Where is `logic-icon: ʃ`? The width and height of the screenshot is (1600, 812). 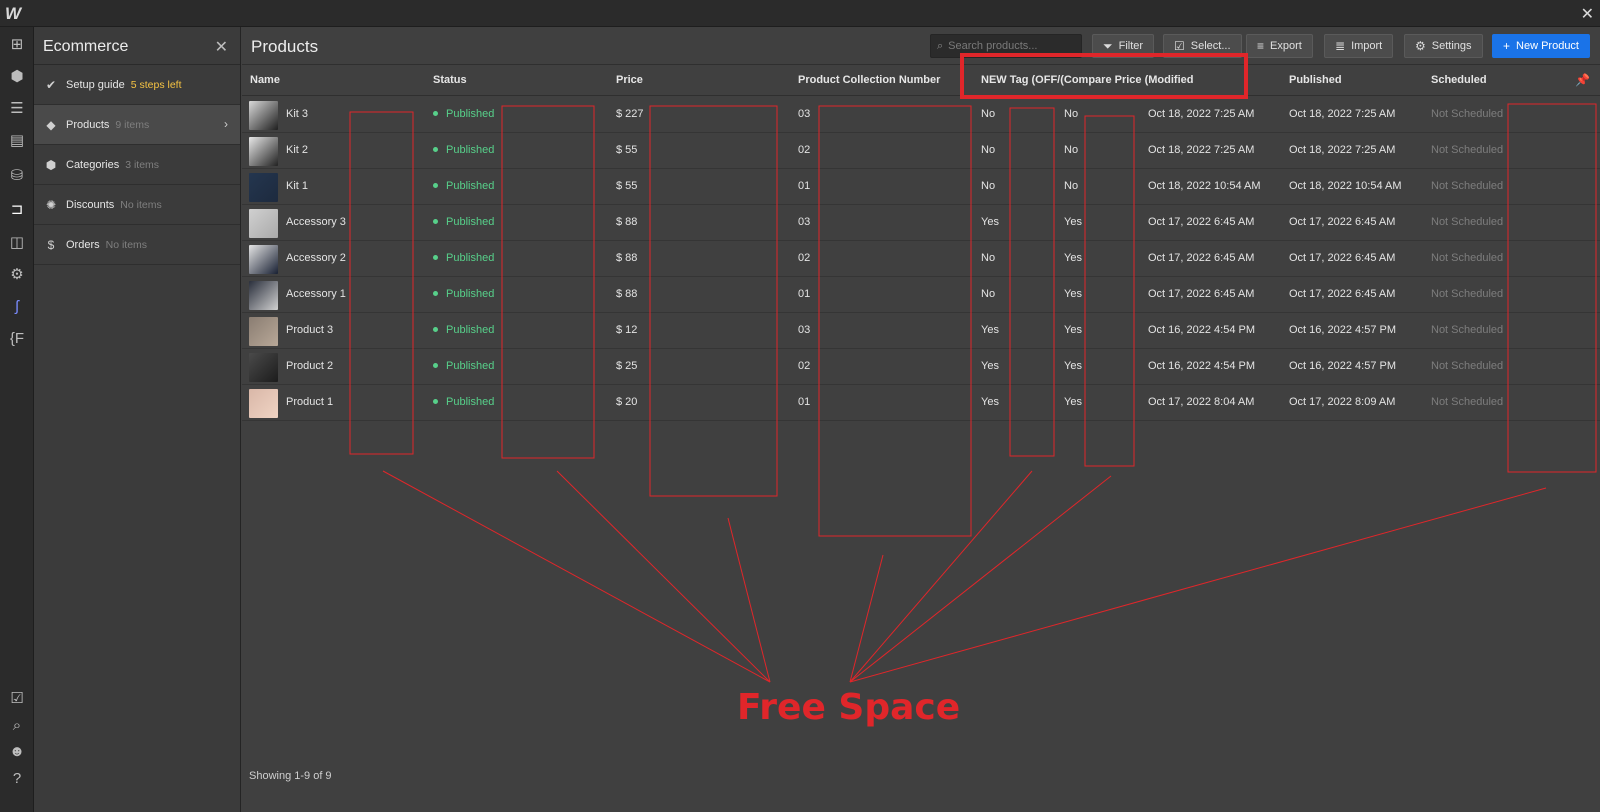 logic-icon: ʃ is located at coordinates (17, 306).